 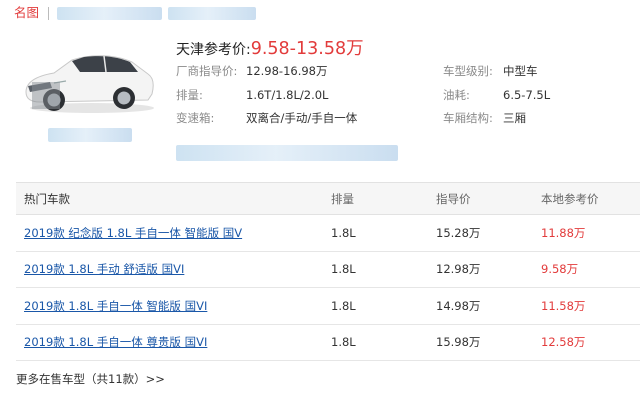 I want to click on spec-body: 车厢结构: 三厢, so click(x=484, y=118).